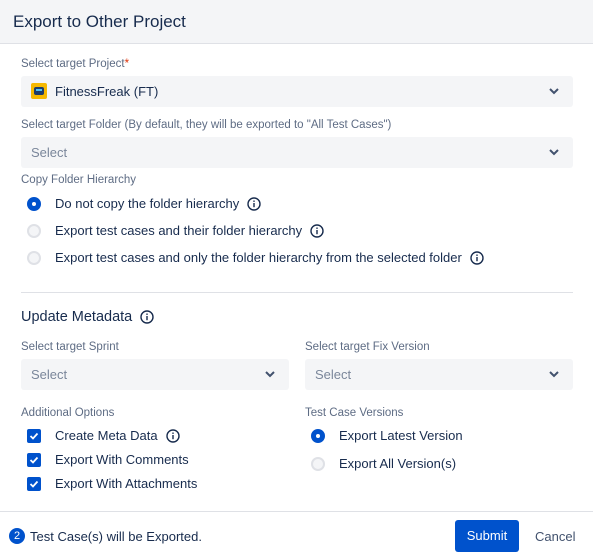 The width and height of the screenshot is (593, 556). I want to click on option-label: Create Meta Data, so click(106, 435).